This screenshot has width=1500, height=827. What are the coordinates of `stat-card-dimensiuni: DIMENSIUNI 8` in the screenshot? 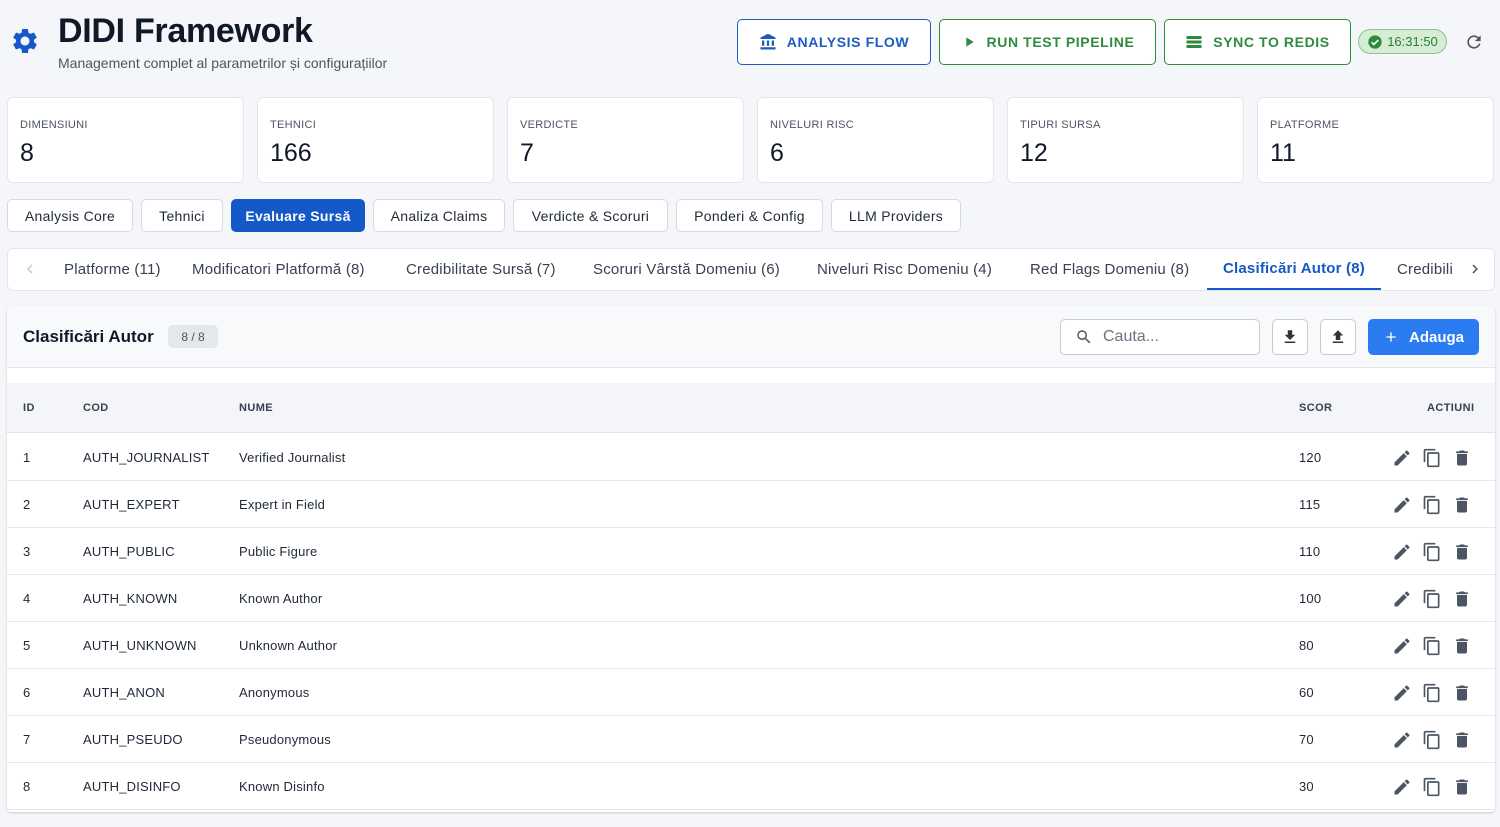 It's located at (125, 140).